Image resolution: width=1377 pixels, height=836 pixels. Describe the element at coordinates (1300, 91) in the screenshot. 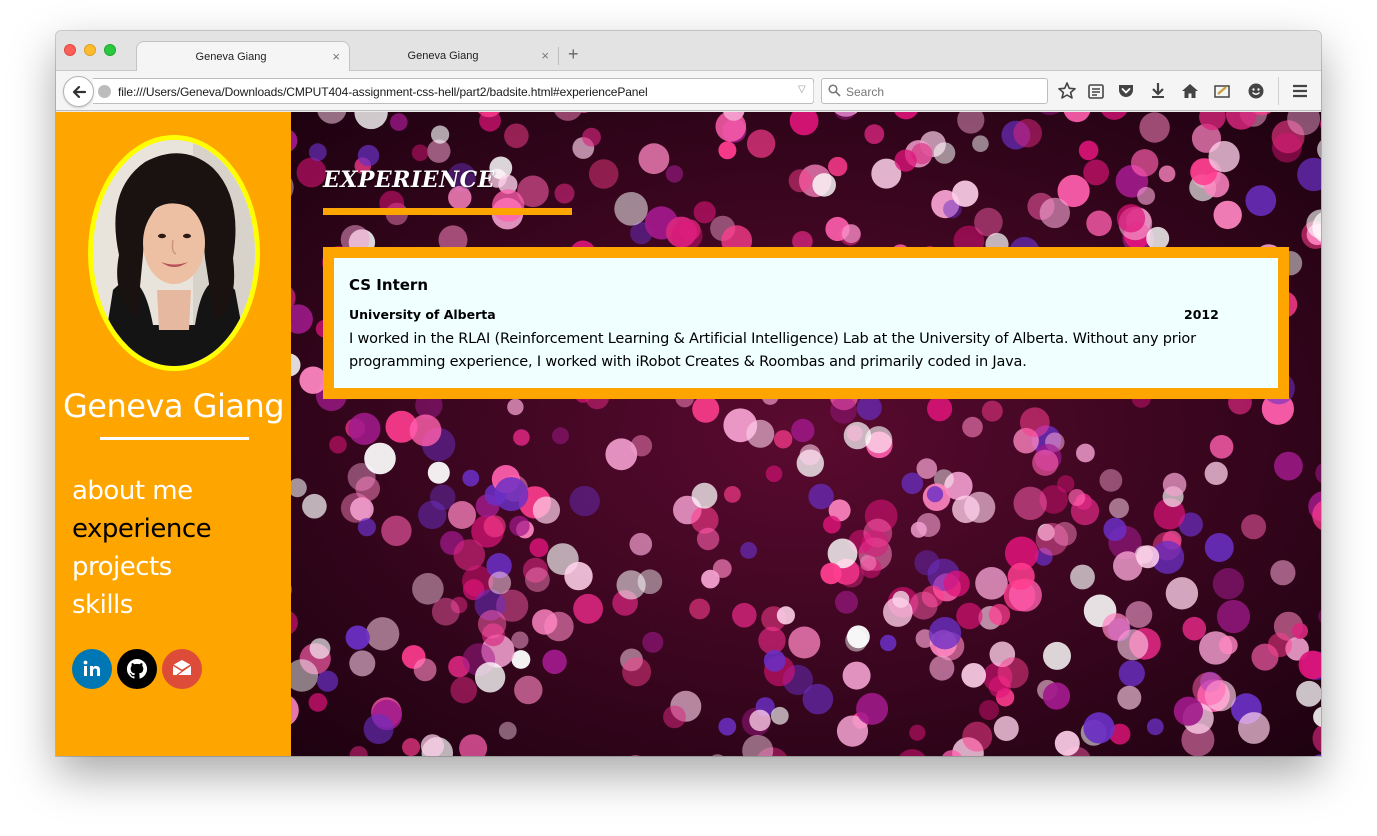

I see `hamburger-menu-icon` at that location.